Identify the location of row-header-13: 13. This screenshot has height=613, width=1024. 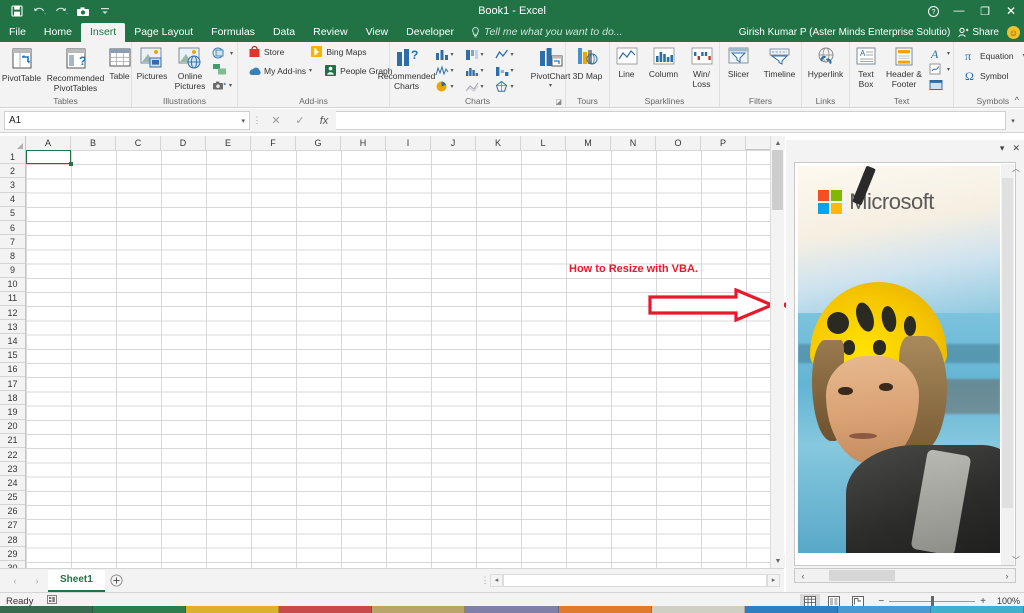
(12, 327).